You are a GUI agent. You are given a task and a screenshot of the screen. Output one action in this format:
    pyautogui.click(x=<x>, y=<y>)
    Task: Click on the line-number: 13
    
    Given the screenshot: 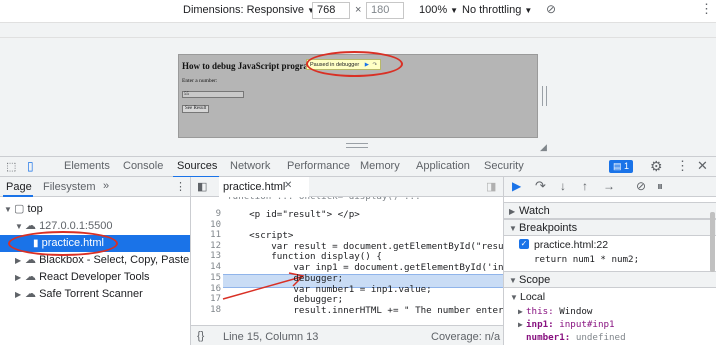 What is the action you would take?
    pyautogui.click(x=206, y=256)
    